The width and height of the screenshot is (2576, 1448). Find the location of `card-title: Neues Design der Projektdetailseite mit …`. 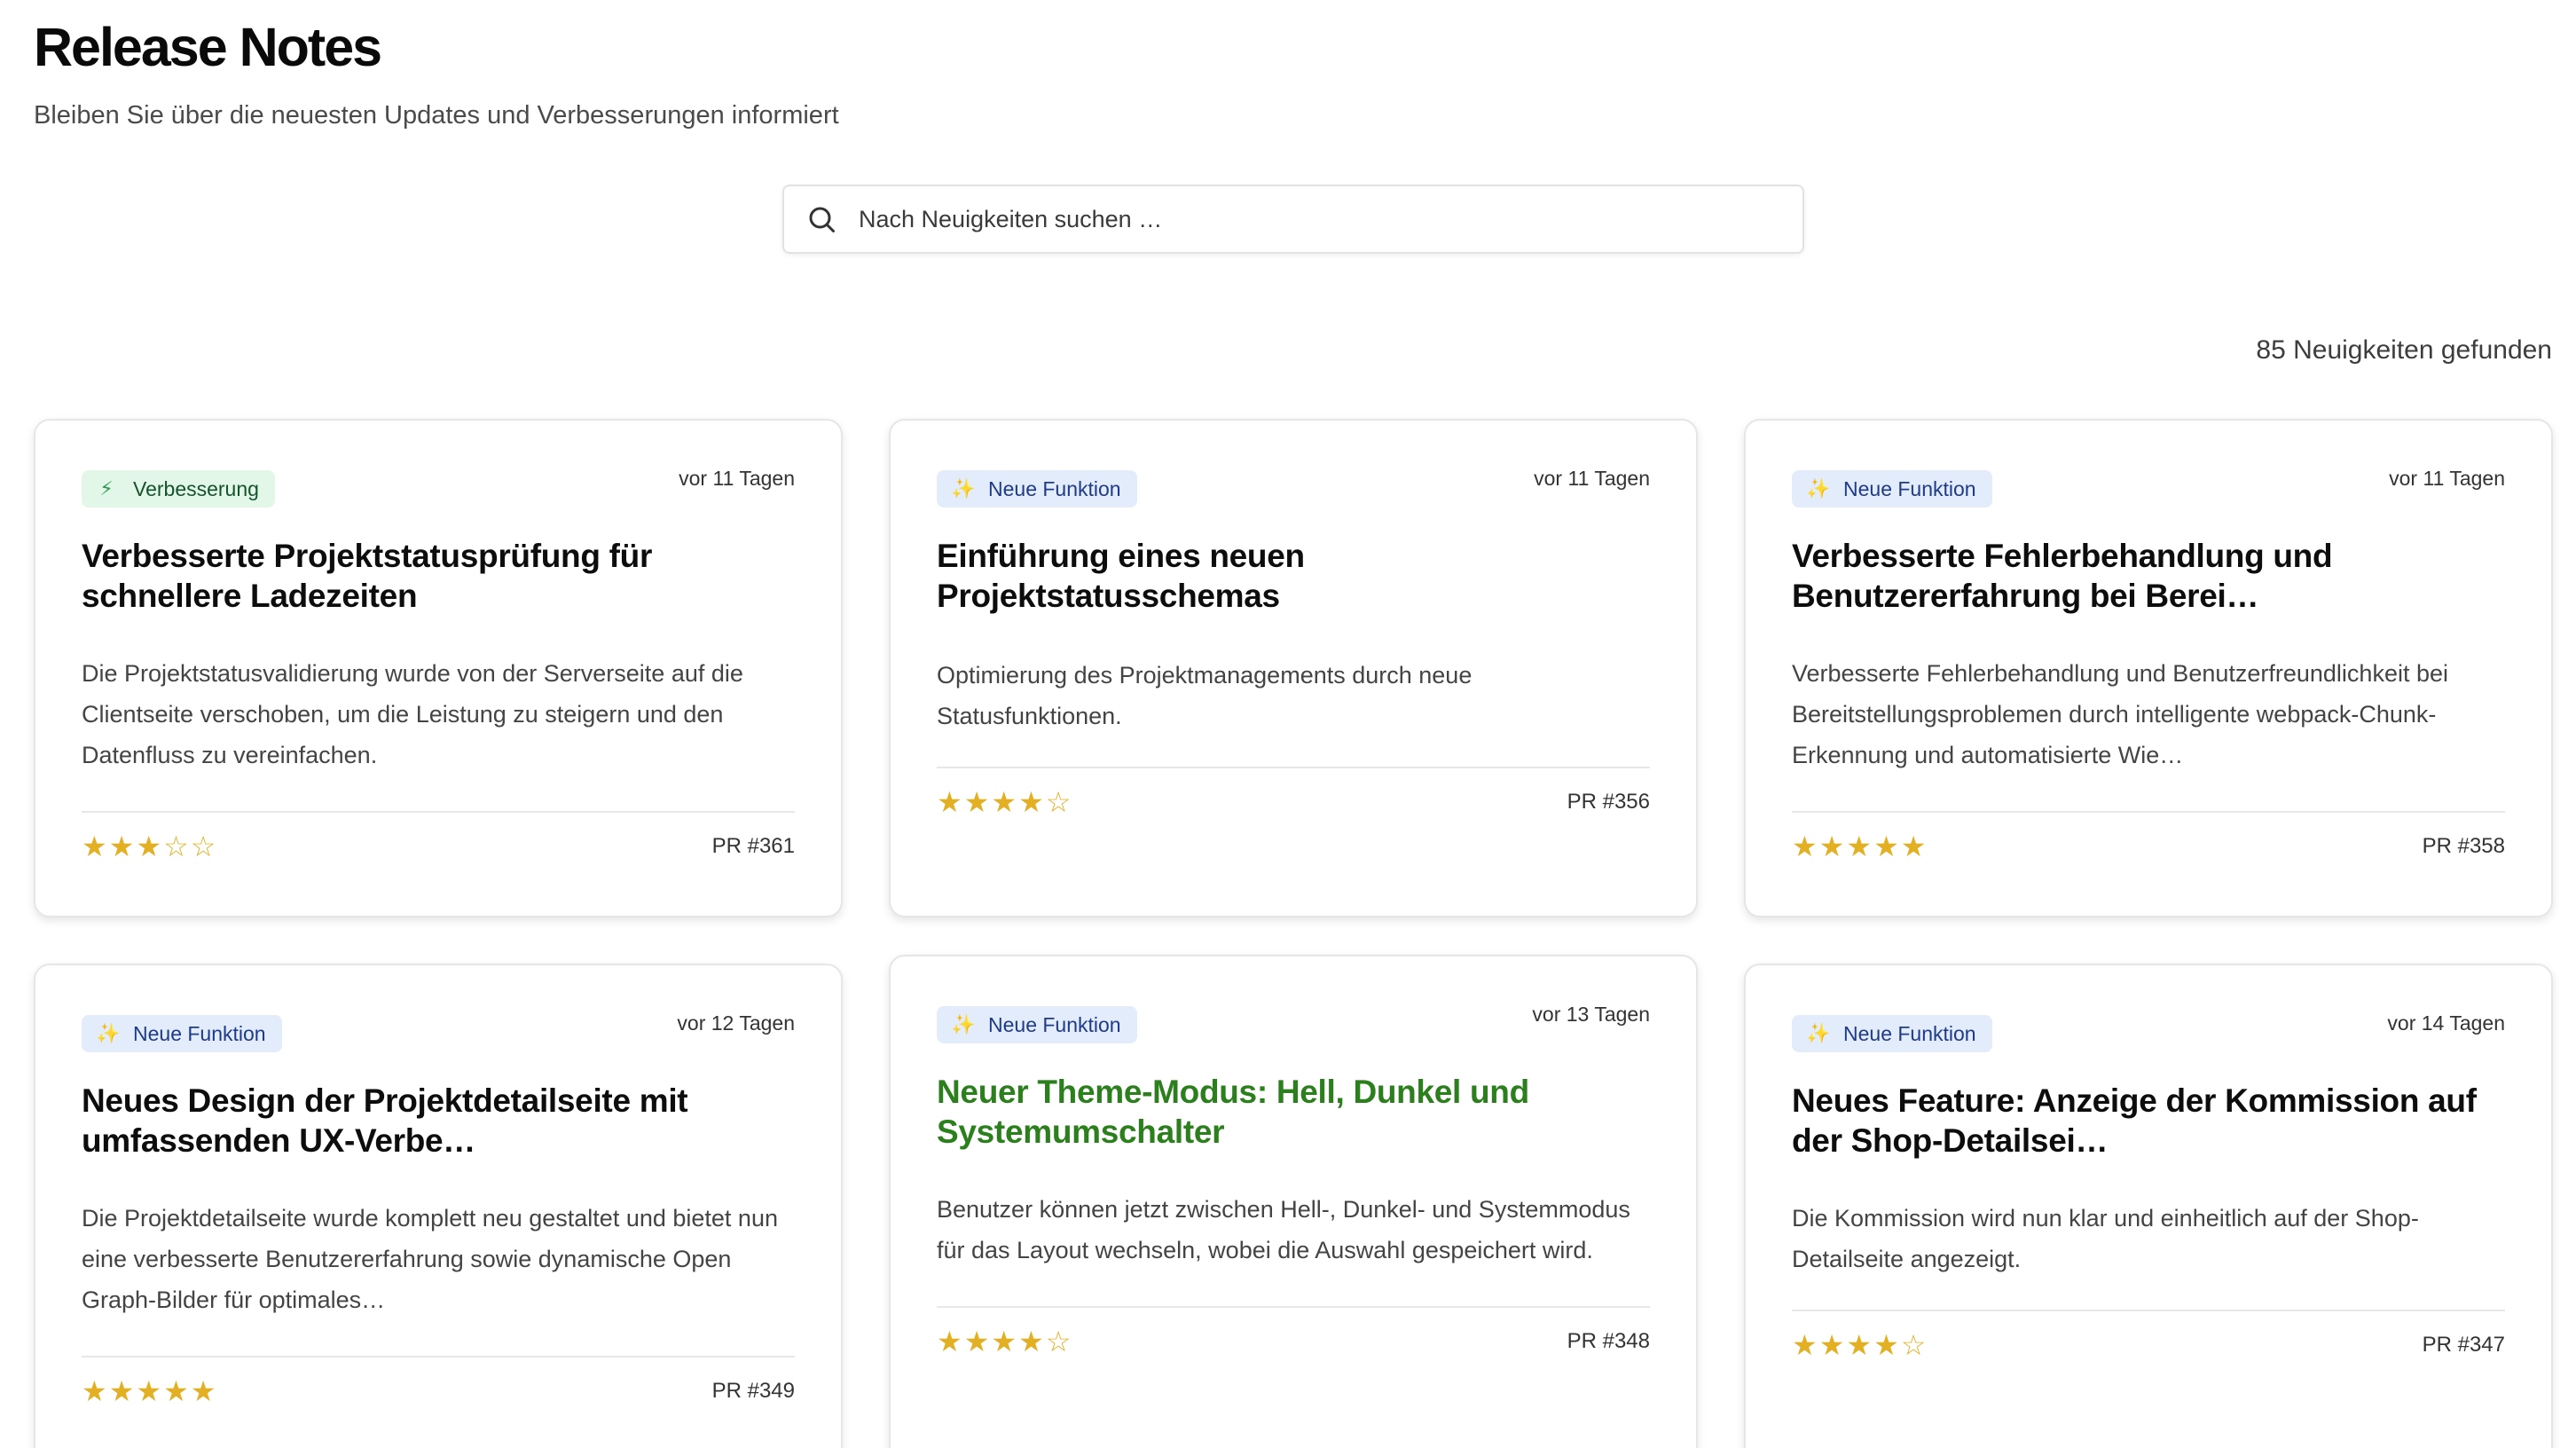

card-title: Neues Design der Projektdetailseite mit … is located at coordinates (438, 1121).